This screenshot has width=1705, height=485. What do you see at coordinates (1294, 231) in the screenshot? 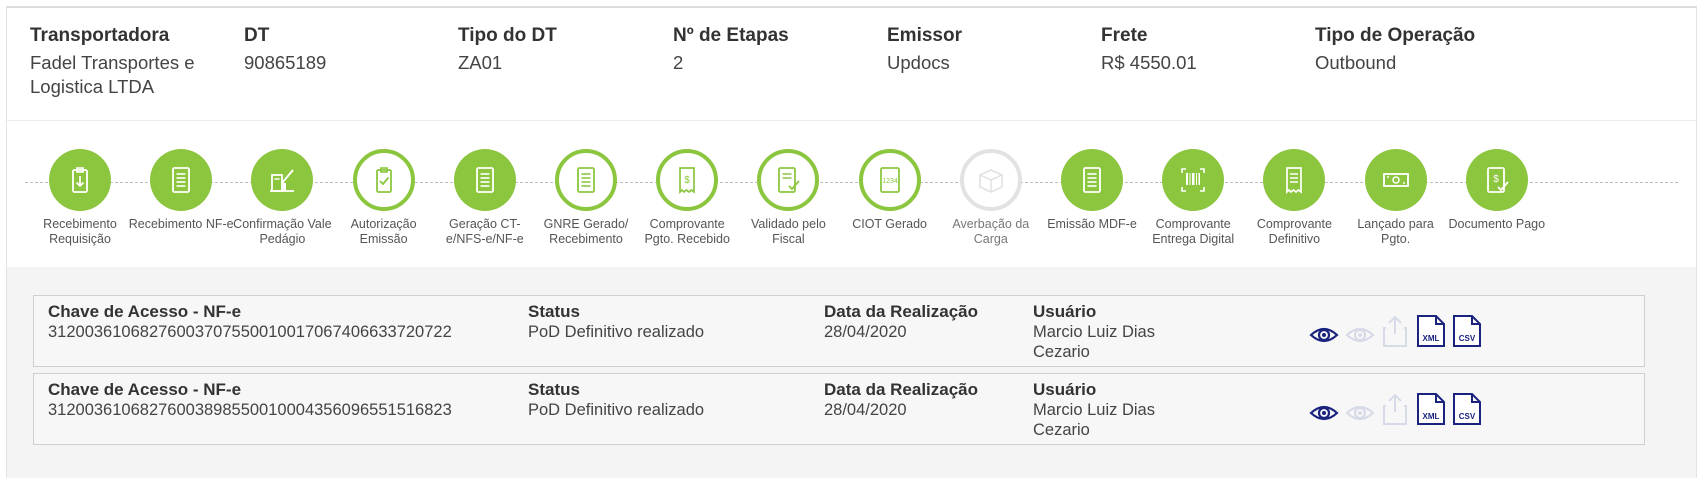
I see `step-label: Comprovante Definitivo` at bounding box center [1294, 231].